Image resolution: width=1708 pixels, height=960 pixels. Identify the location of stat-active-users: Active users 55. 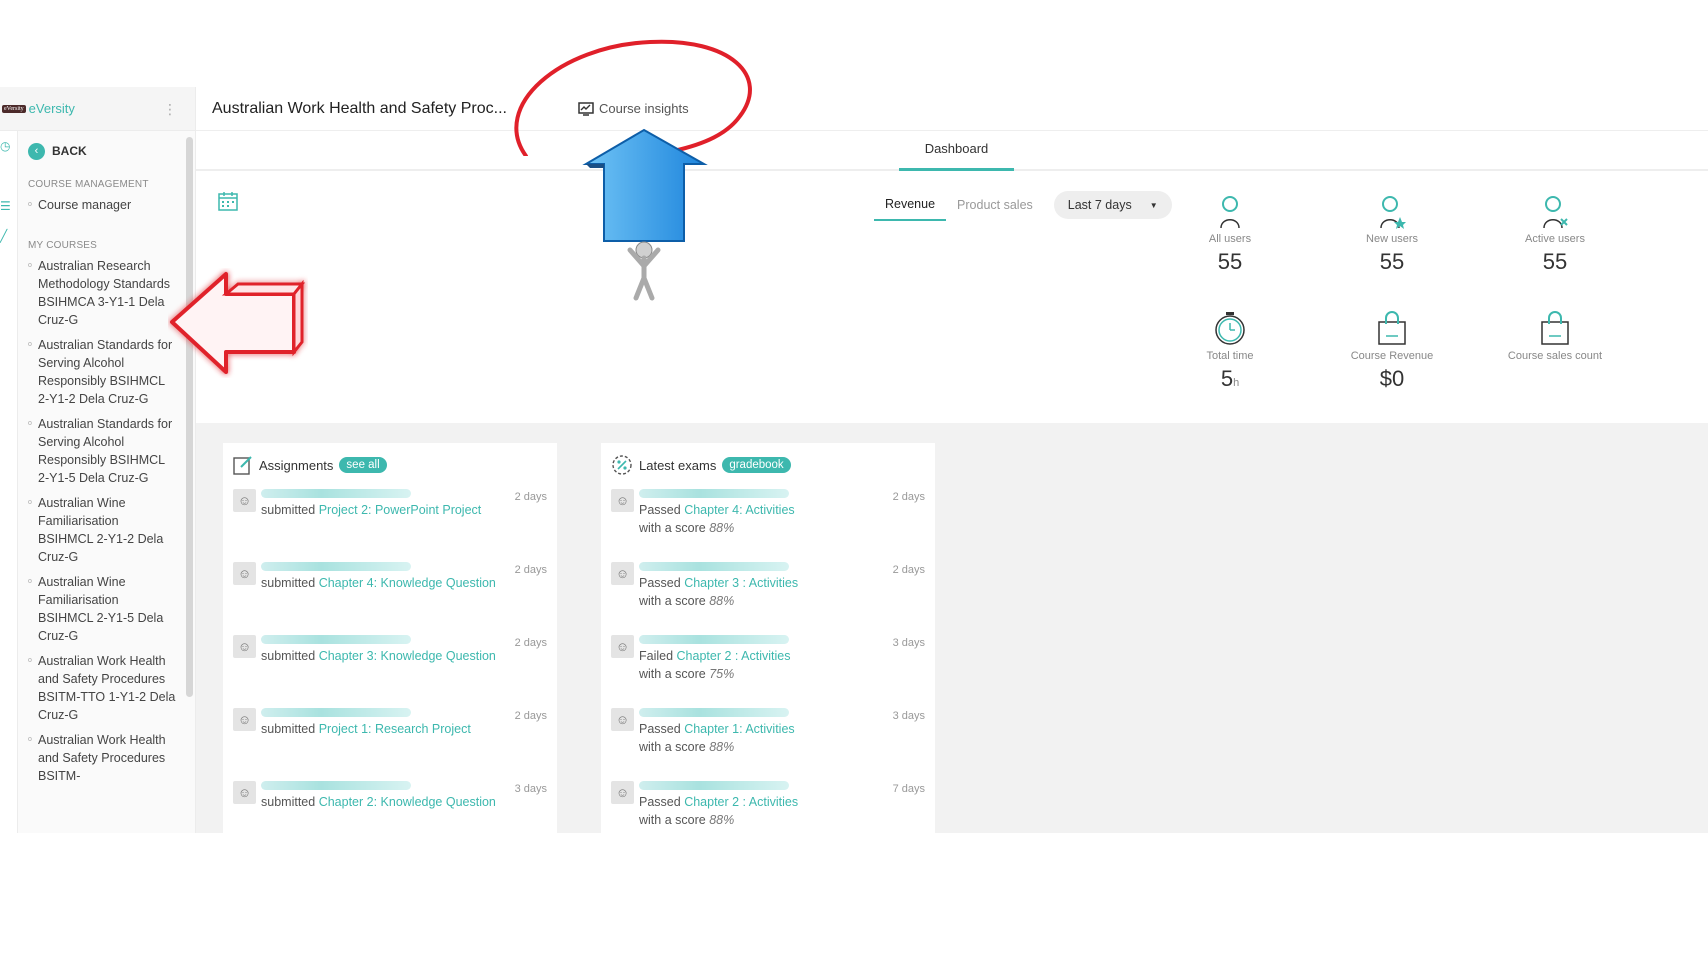
(1555, 233).